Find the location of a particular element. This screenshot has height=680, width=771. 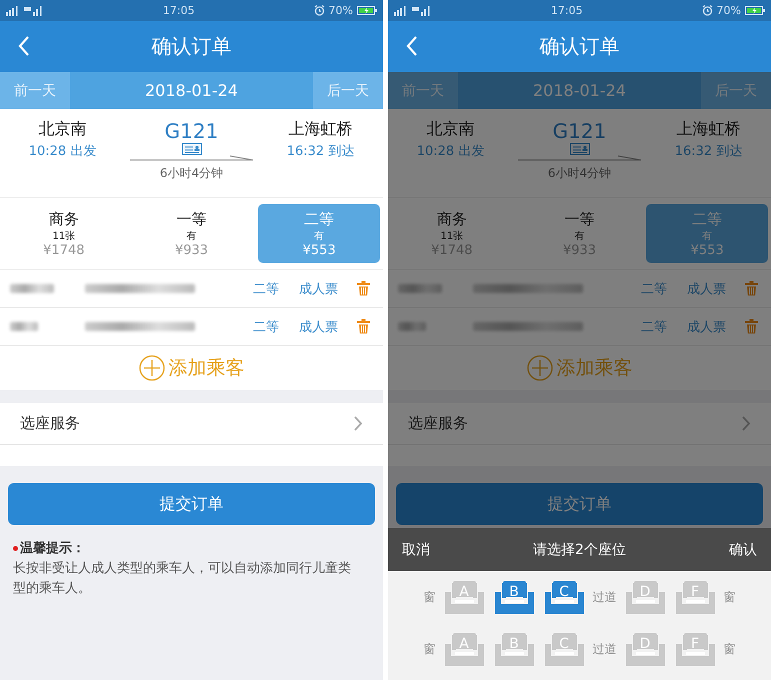

seat-picker-title: 请选择2个座位 is located at coordinates (579, 549).